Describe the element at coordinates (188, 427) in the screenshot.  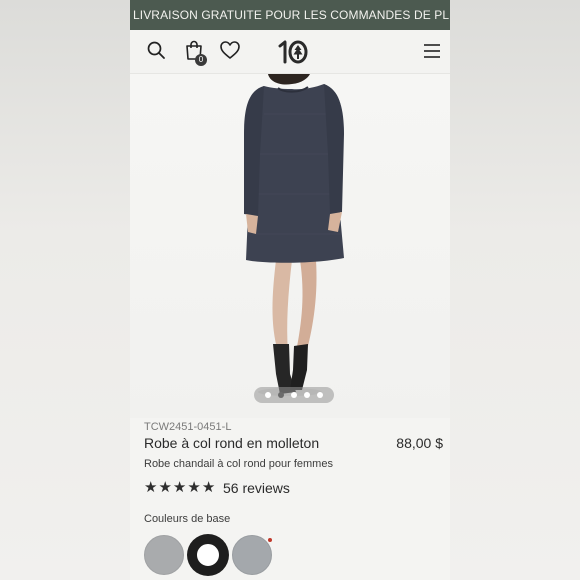
I see `product-sku: TCW2451-0451-L` at that location.